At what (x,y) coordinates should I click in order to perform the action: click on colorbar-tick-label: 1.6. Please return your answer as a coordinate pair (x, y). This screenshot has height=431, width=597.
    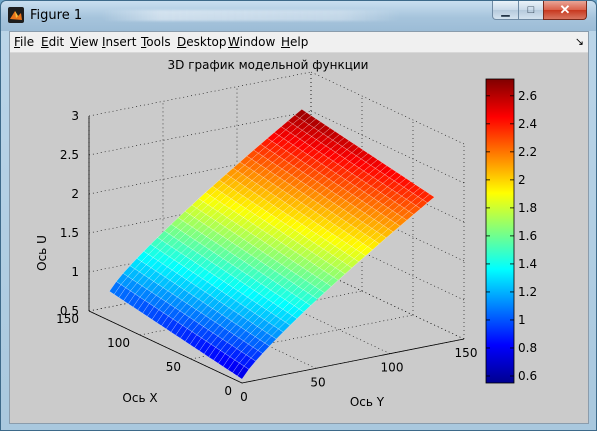
    Looking at the image, I should click on (527, 236).